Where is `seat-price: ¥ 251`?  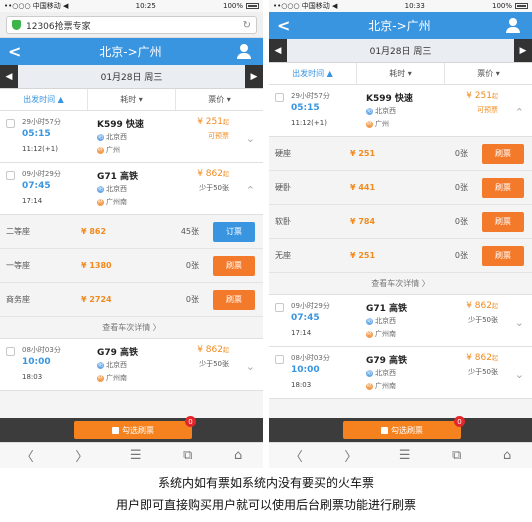
seat-price: ¥ 251 is located at coordinates (363, 255).